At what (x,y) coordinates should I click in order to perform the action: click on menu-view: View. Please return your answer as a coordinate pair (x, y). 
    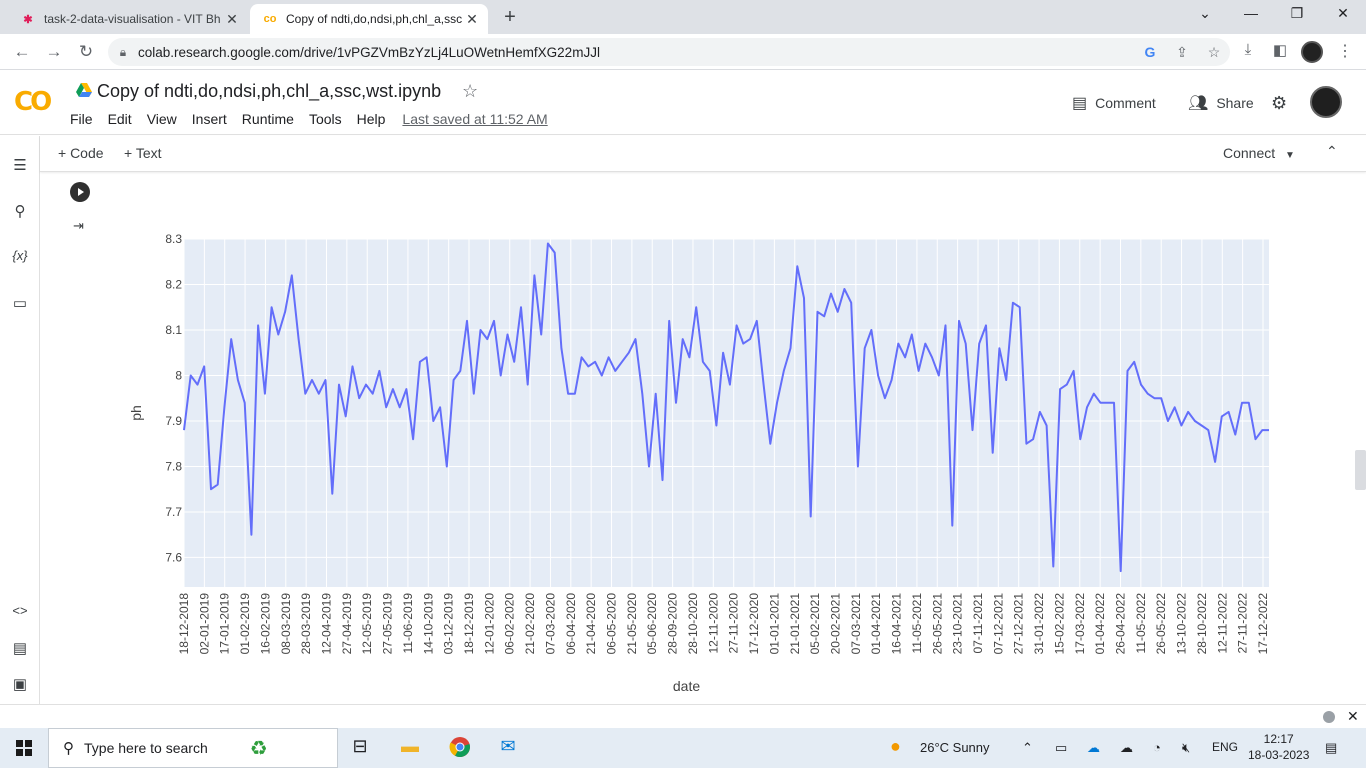
    Looking at the image, I should click on (162, 119).